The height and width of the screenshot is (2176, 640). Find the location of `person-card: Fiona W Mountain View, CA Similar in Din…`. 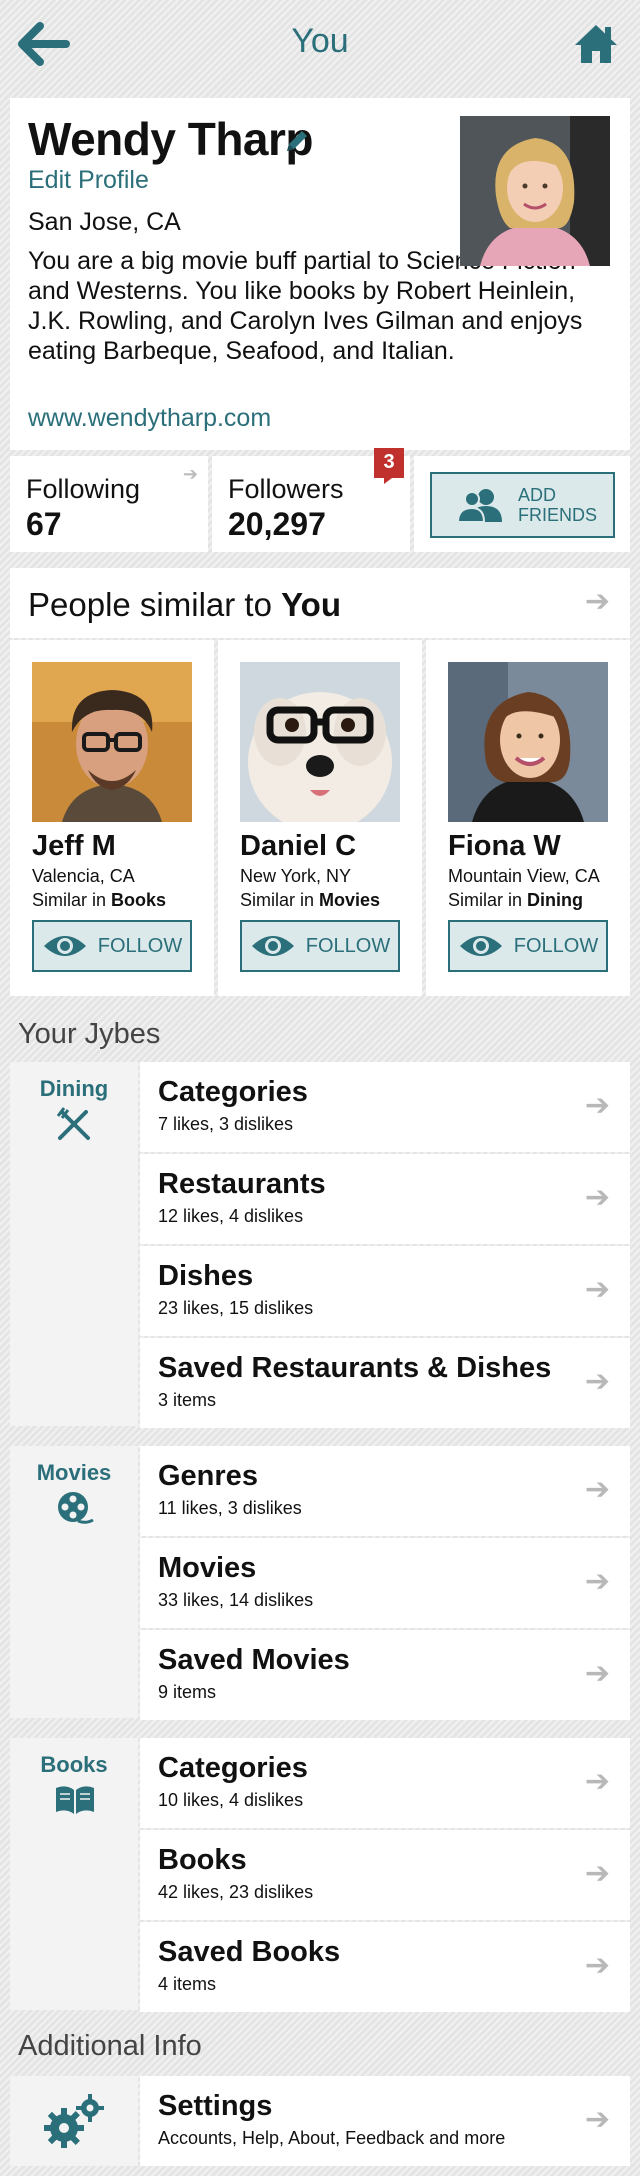

person-card: Fiona W Mountain View, CA Similar in Din… is located at coordinates (528, 818).